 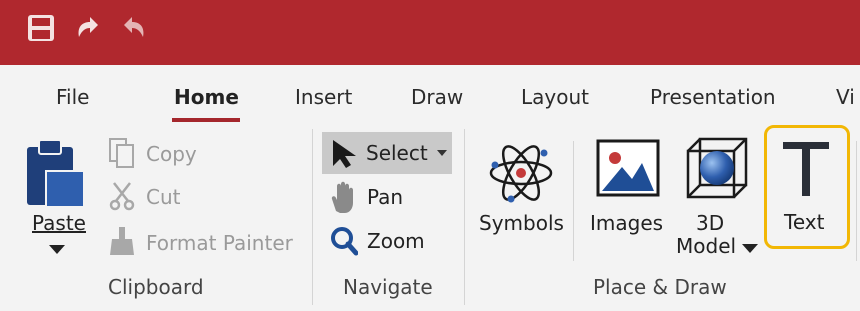 What do you see at coordinates (344, 241) in the screenshot?
I see `magnifier-icon` at bounding box center [344, 241].